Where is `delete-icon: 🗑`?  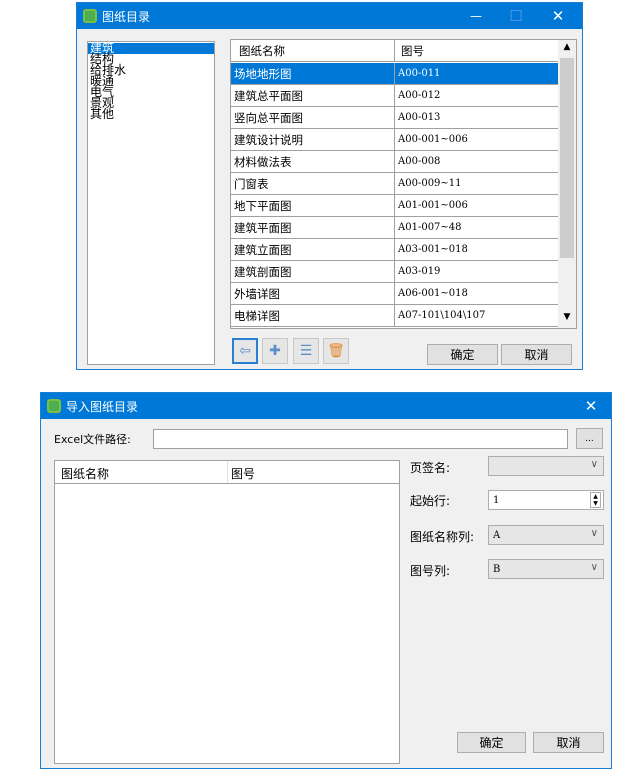
delete-icon: 🗑 is located at coordinates (336, 351).